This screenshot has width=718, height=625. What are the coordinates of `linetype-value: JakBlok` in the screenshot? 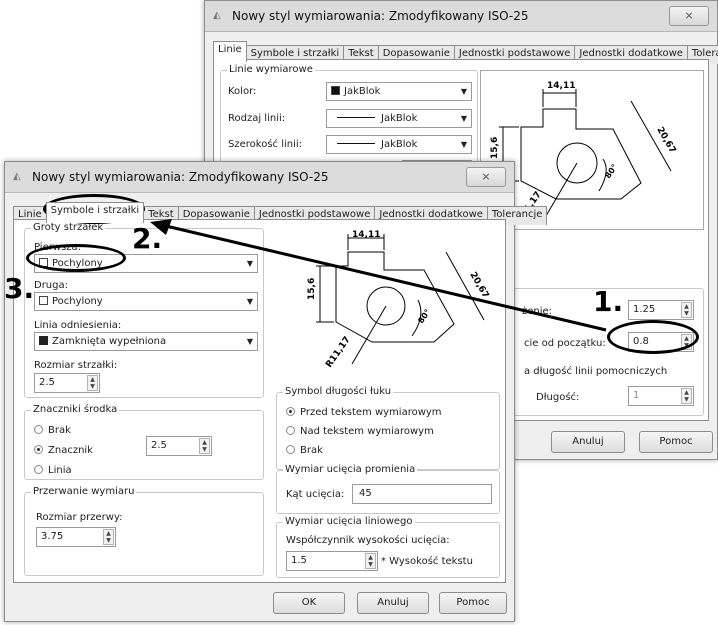 It's located at (399, 118).